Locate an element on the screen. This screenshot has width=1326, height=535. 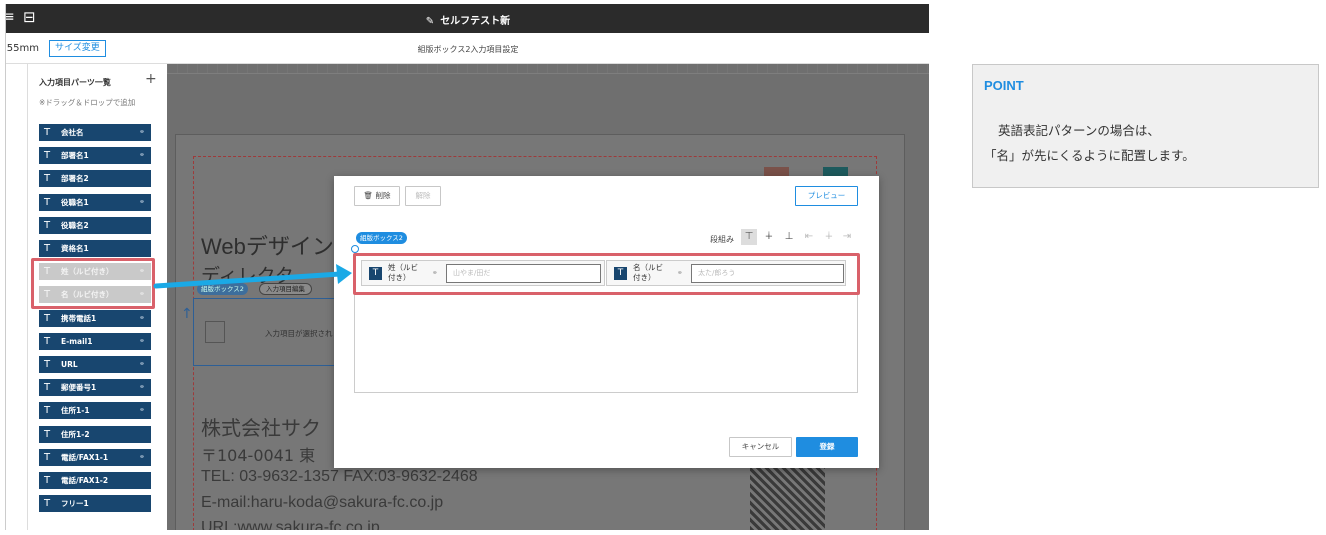
point-line1: 英語表記パターンの場合は、 is located at coordinates (1079, 130).